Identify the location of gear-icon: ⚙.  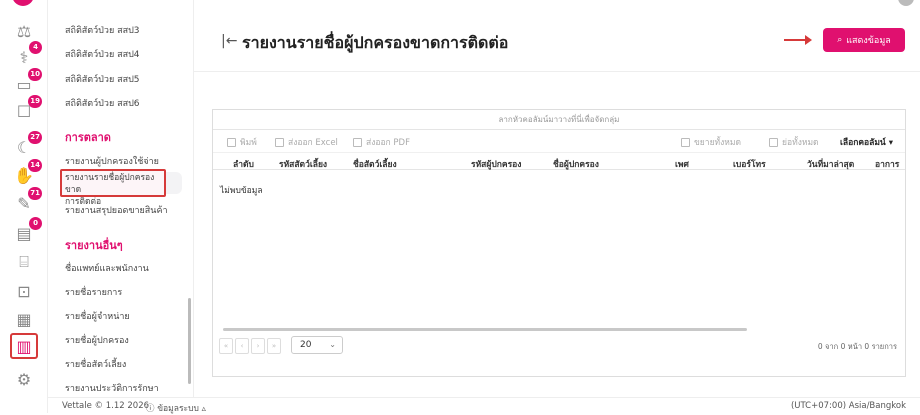
(24, 379).